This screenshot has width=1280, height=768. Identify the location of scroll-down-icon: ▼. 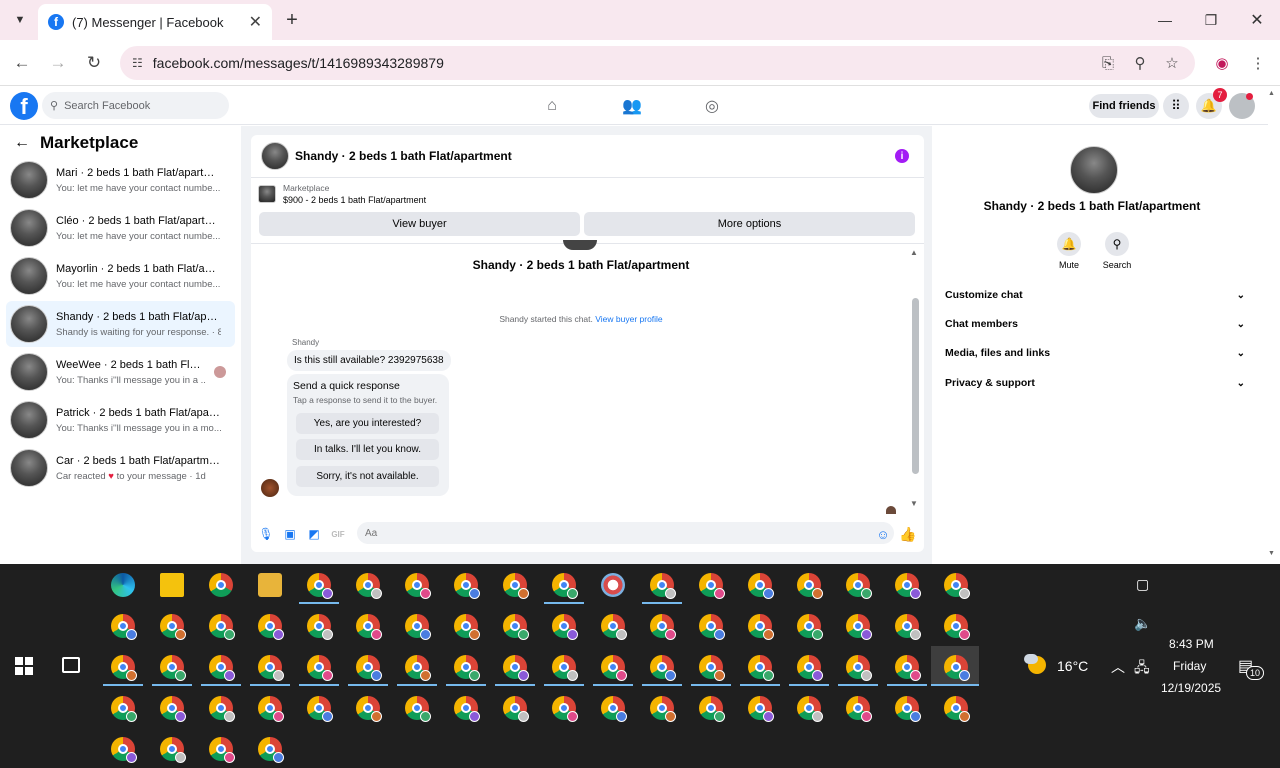
(914, 503).